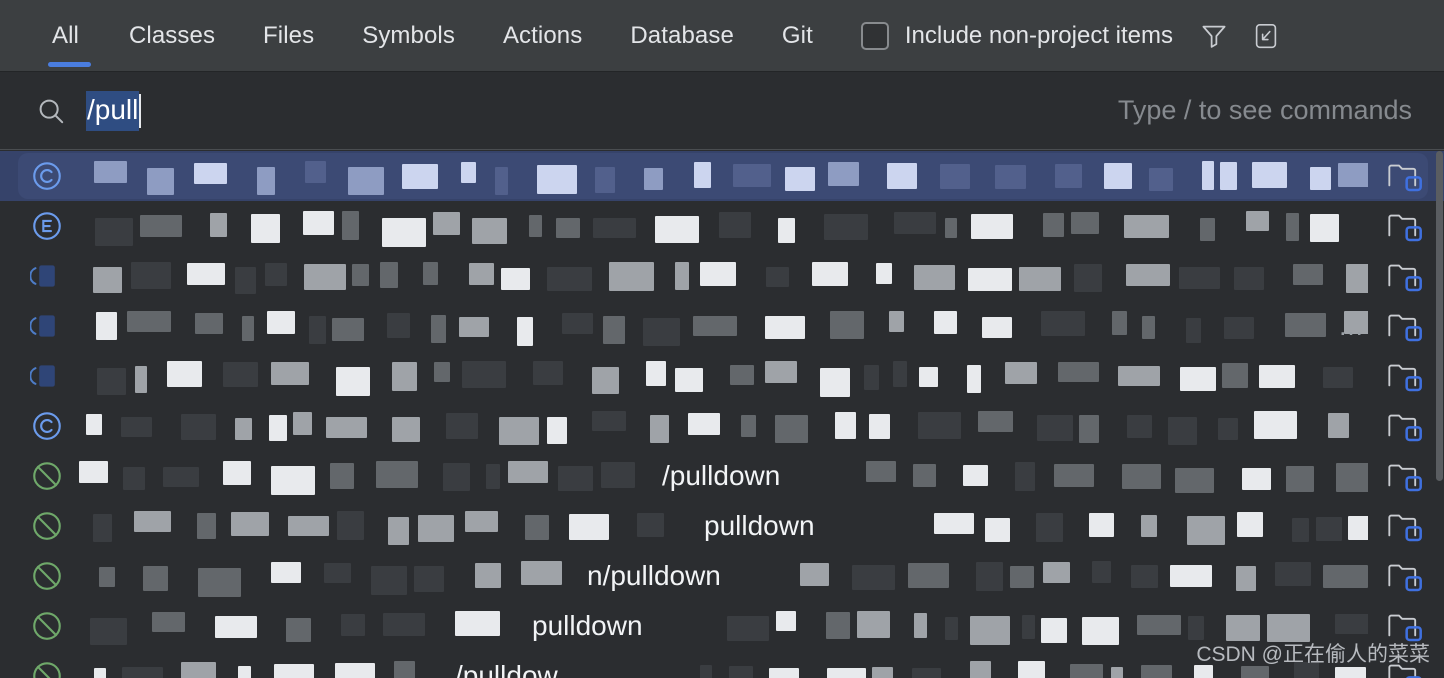  Describe the element at coordinates (542, 36) in the screenshot. I see `tab-actions: Actions` at that location.